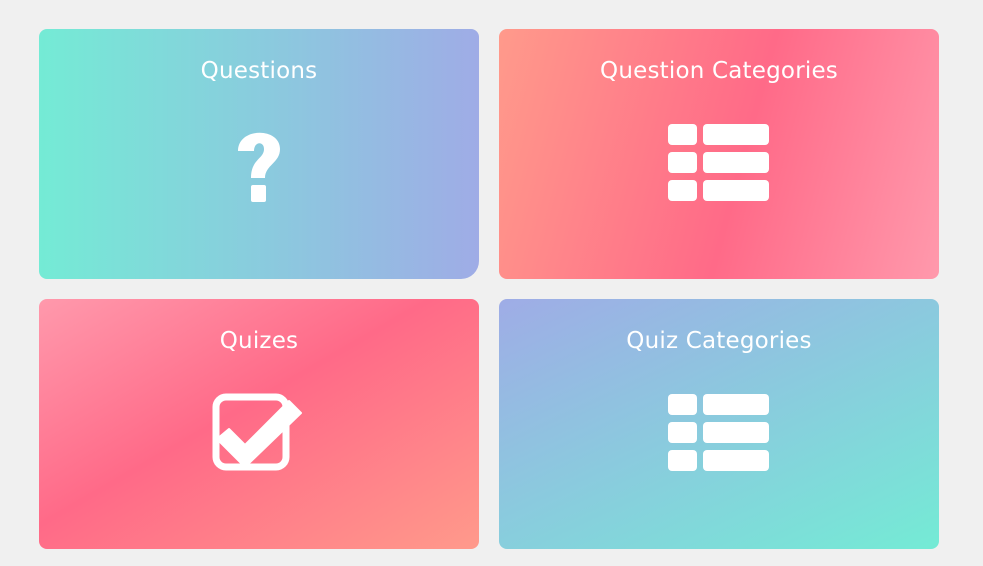  Describe the element at coordinates (719, 71) in the screenshot. I see `card-title: Question Categories` at that location.